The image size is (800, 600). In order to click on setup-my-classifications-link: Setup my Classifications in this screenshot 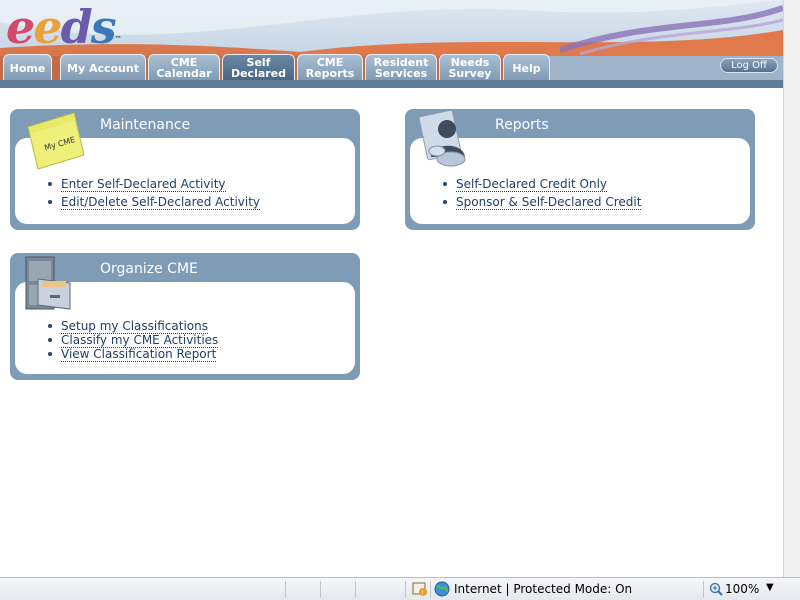, I will do `click(134, 326)`.